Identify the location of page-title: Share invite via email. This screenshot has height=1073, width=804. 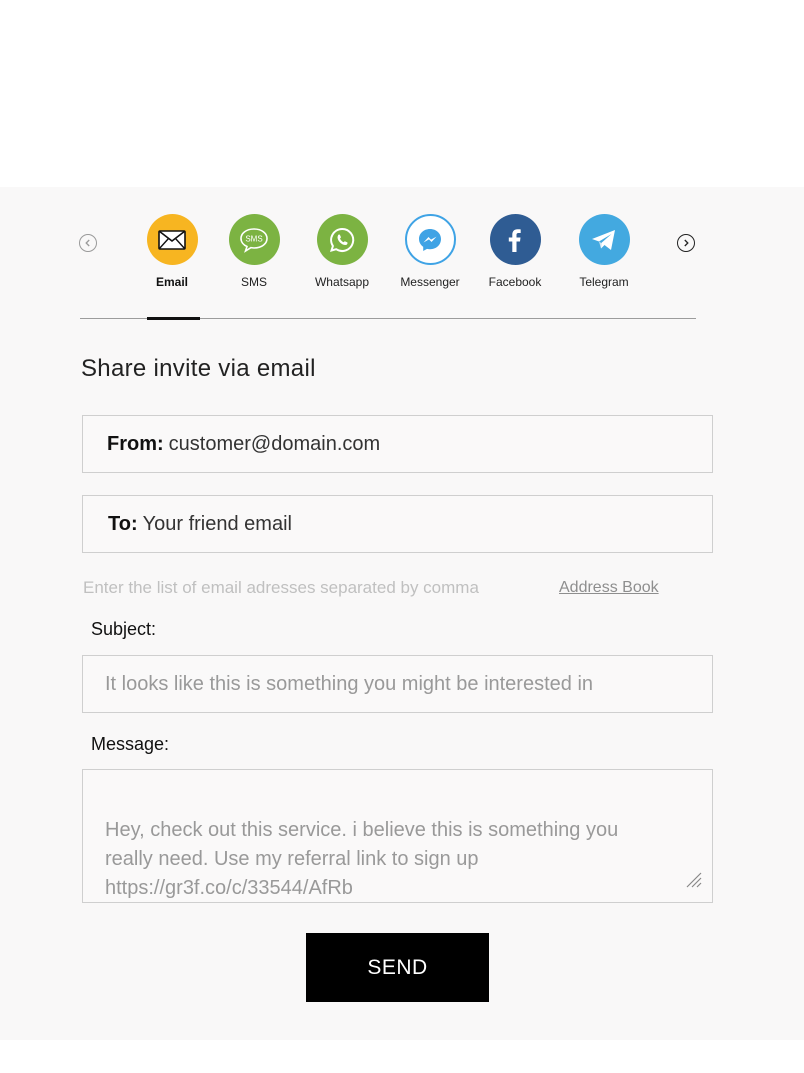
(198, 368).